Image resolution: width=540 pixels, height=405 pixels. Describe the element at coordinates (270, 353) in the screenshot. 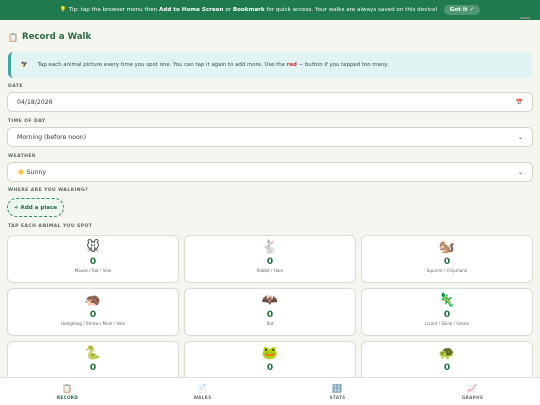

I see `frog-icon: 🐸` at that location.